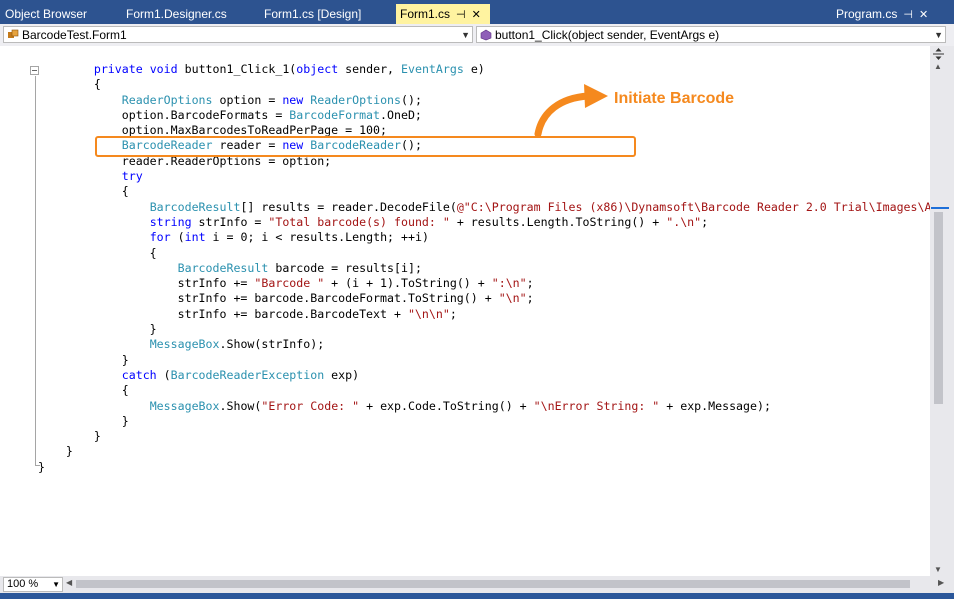 Image resolution: width=954 pixels, height=599 pixels. I want to click on class-combo: BarcodeTest.Form1 ▼, so click(238, 34).